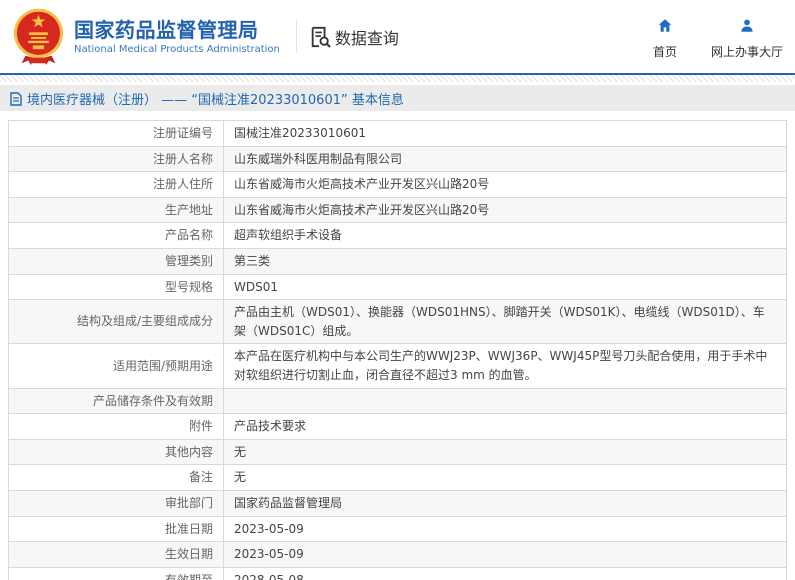 The height and width of the screenshot is (580, 795). Describe the element at coordinates (182, 184) in the screenshot. I see `row-label-text: 注册人住所` at that location.